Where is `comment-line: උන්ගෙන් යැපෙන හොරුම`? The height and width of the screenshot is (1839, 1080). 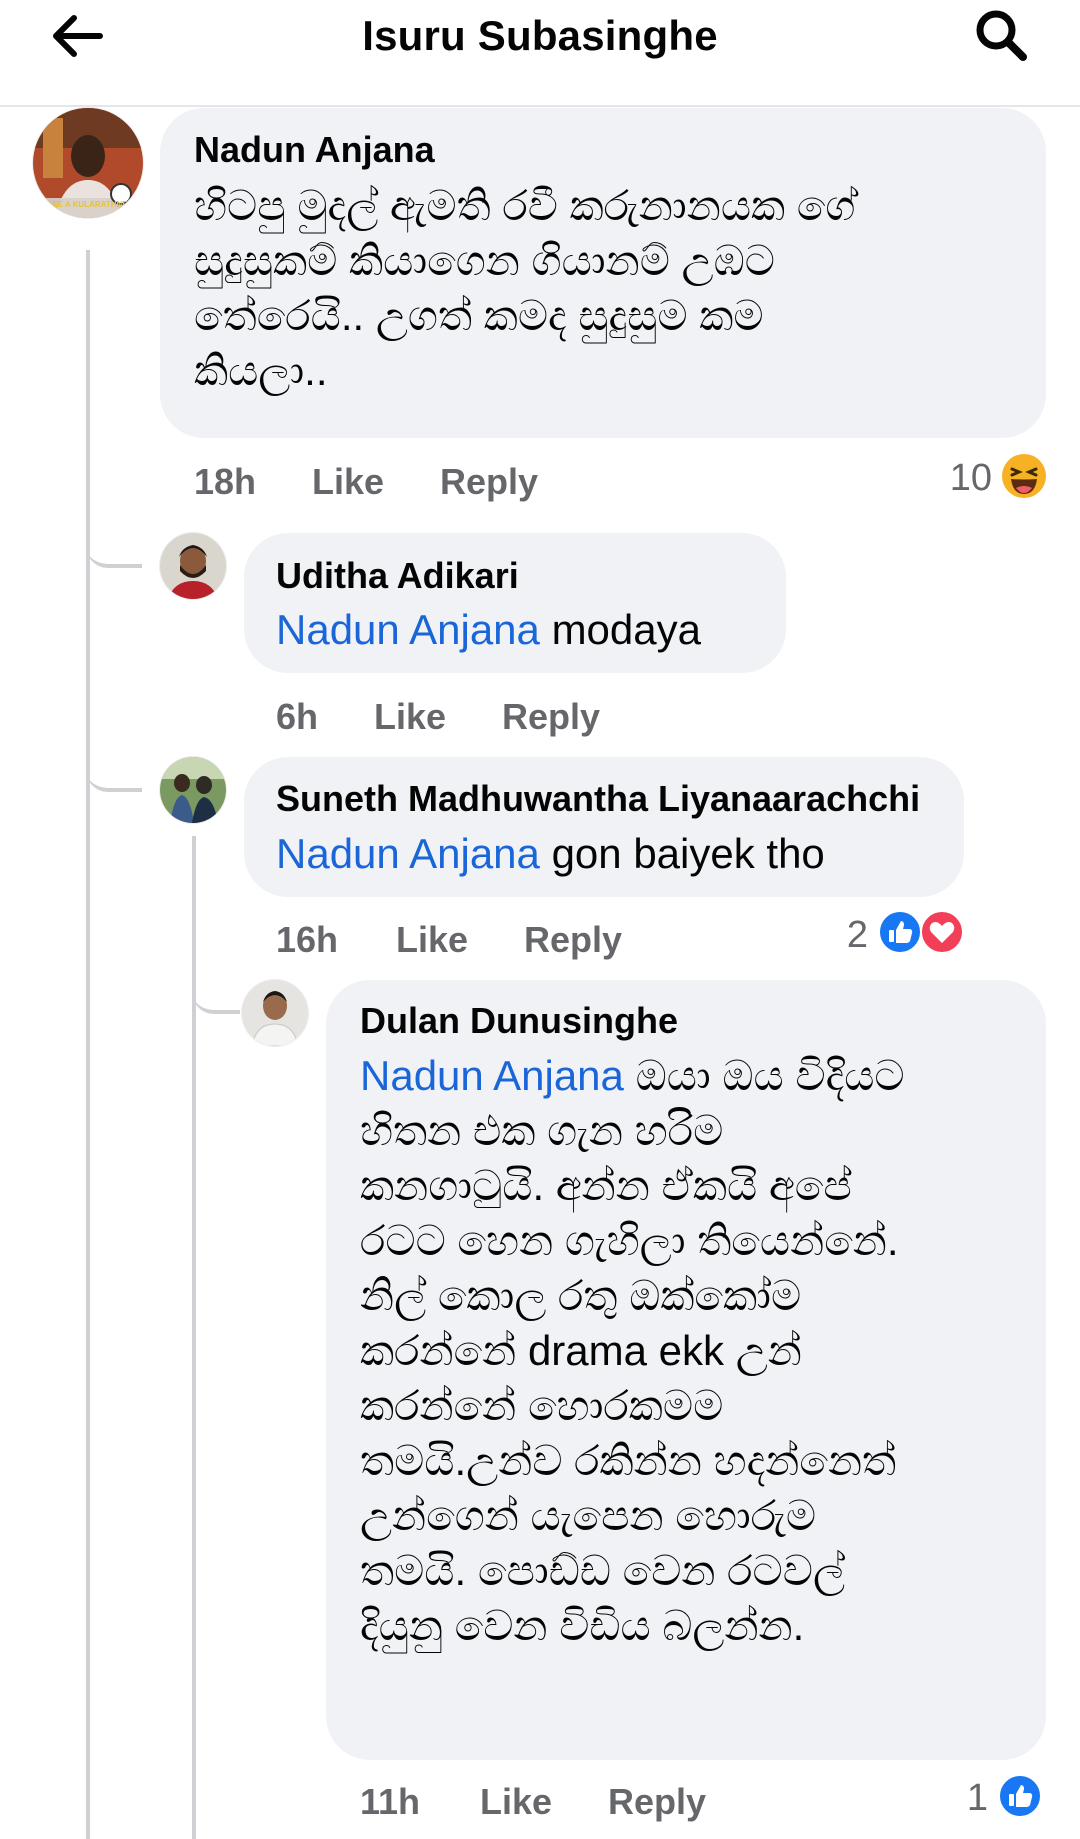 comment-line: උන්ගෙන් යැපෙන හොරුම is located at coordinates (588, 1515).